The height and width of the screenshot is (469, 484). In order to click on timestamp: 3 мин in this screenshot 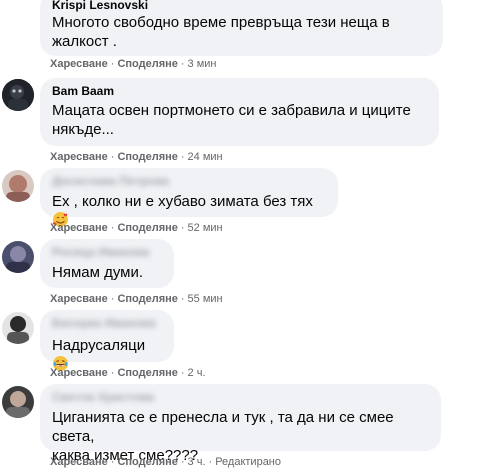, I will do `click(202, 64)`.